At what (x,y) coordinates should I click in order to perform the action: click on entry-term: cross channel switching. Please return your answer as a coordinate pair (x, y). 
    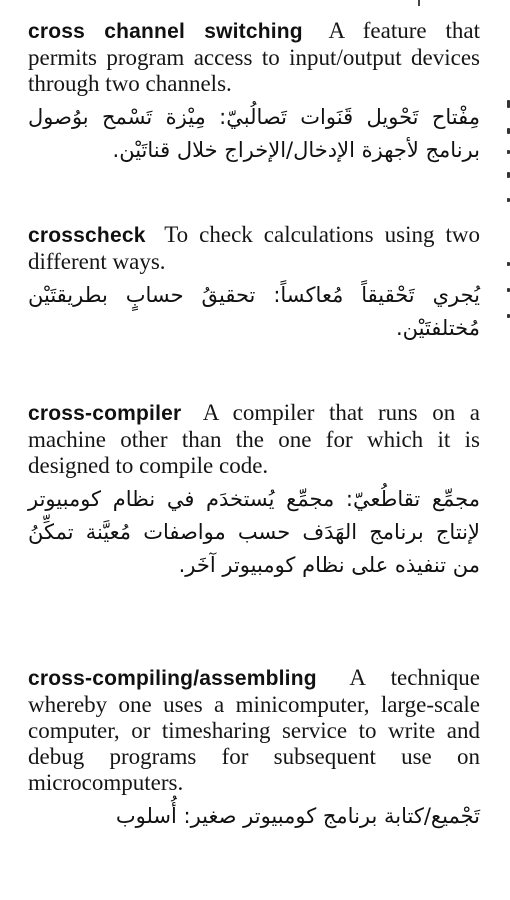
    Looking at the image, I should click on (165, 31).